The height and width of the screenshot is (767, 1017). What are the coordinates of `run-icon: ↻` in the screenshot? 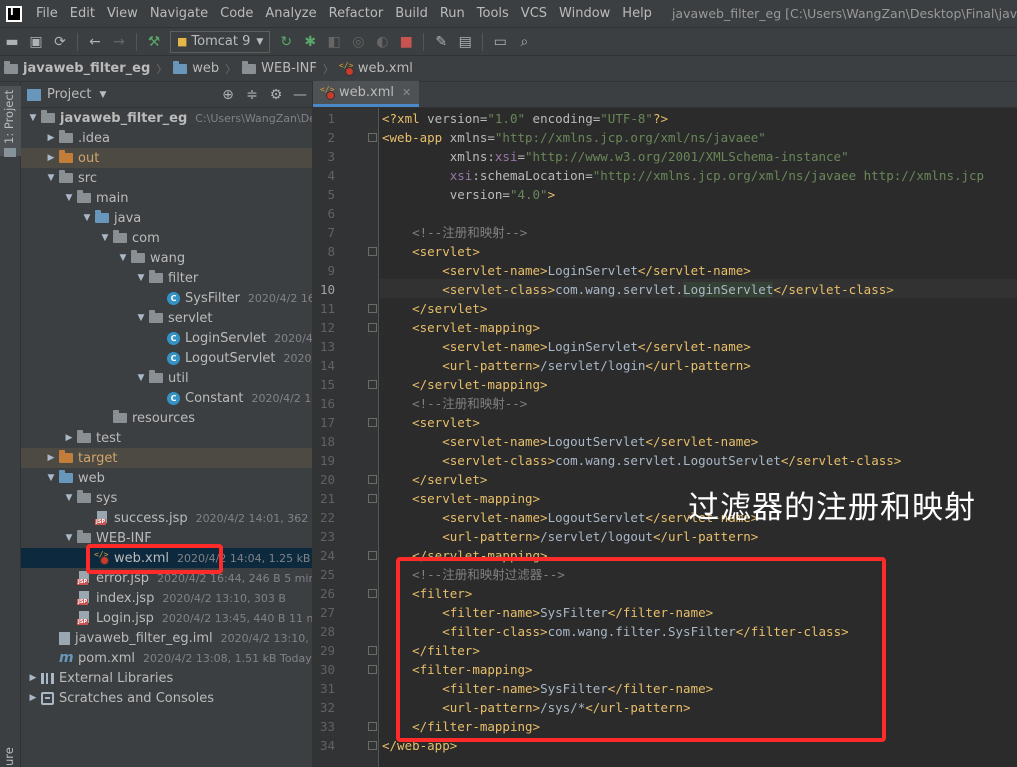 It's located at (286, 42).